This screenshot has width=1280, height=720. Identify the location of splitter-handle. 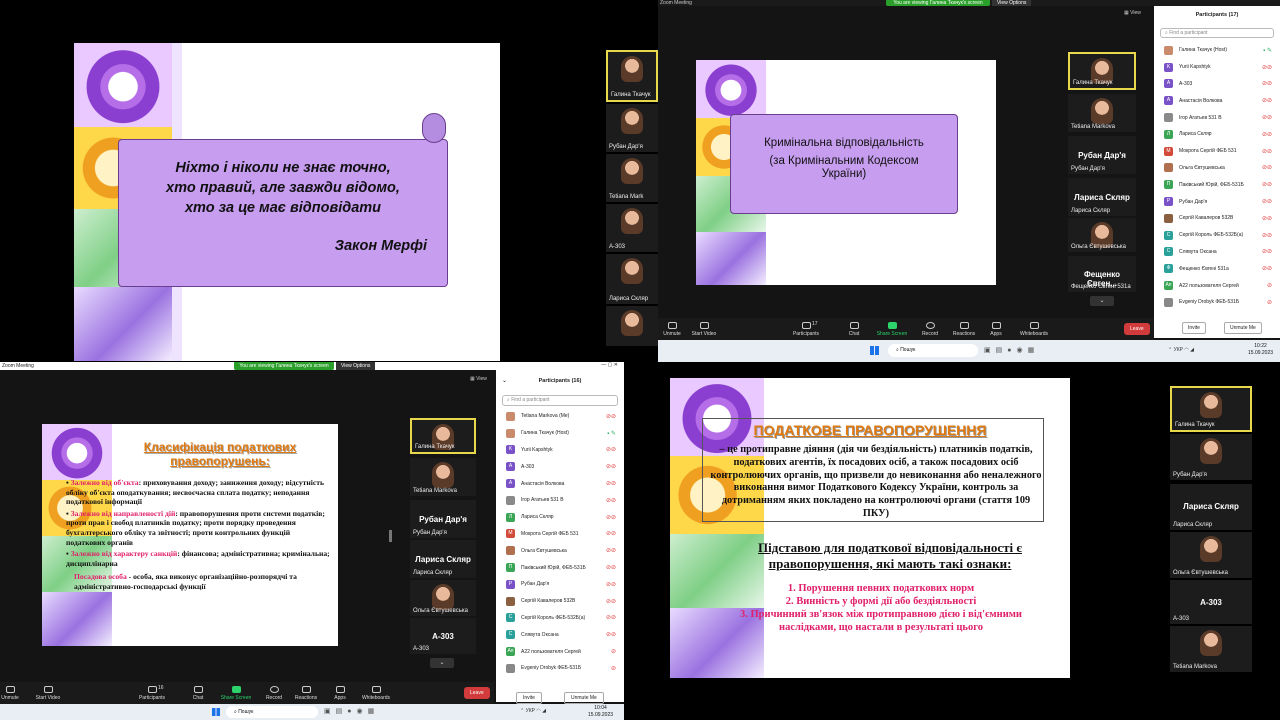
(390, 536).